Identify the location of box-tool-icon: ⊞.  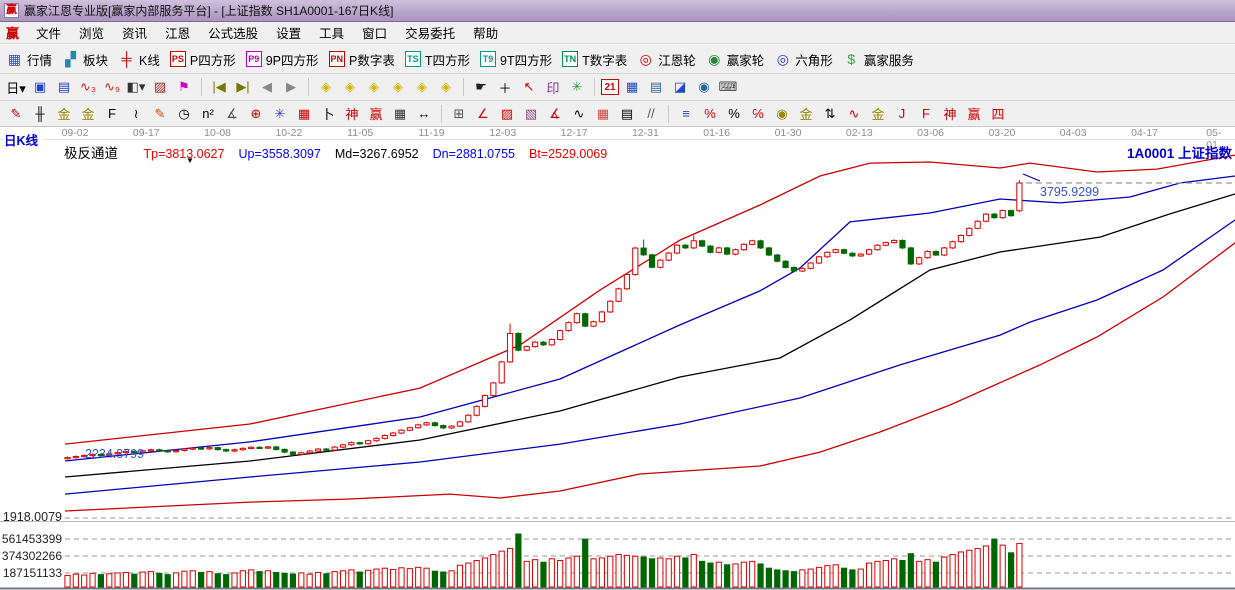
(459, 113).